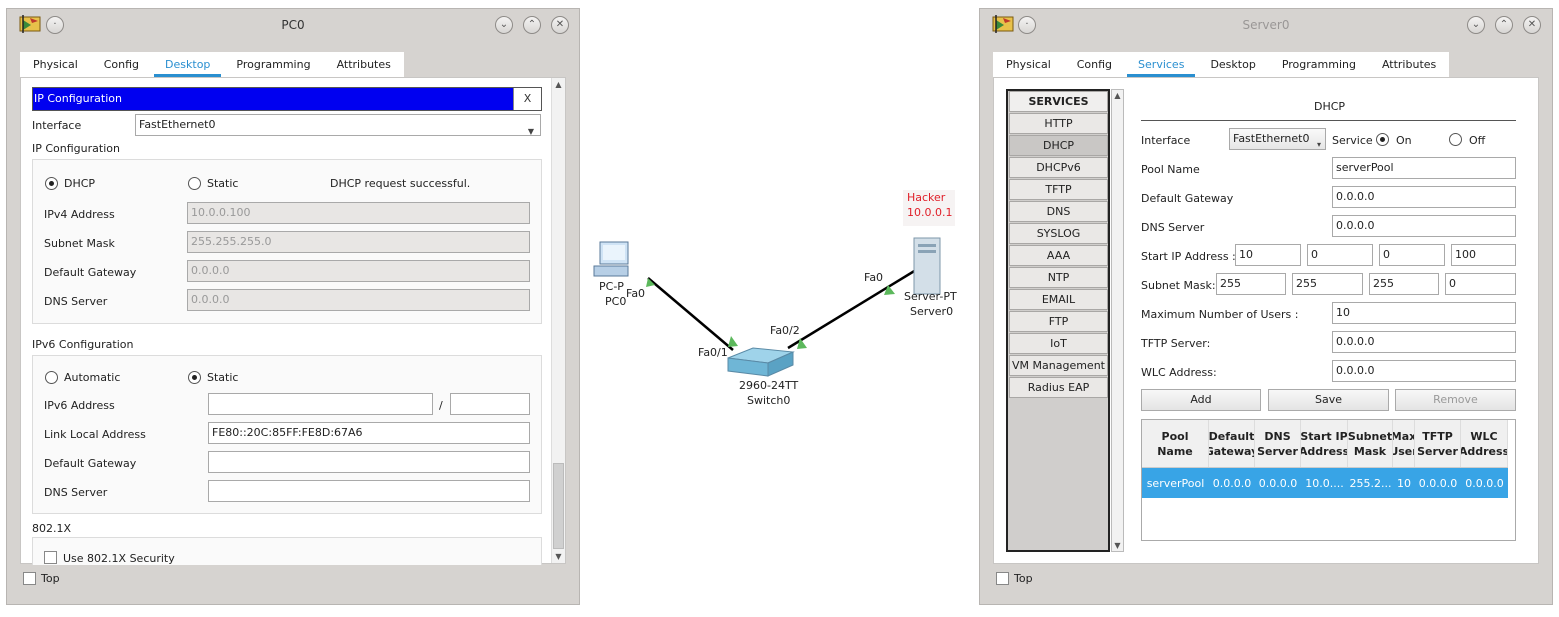 Image resolution: width=1559 pixels, height=617 pixels. Describe the element at coordinates (50, 557) in the screenshot. I see `dot1x-checkbox` at that location.